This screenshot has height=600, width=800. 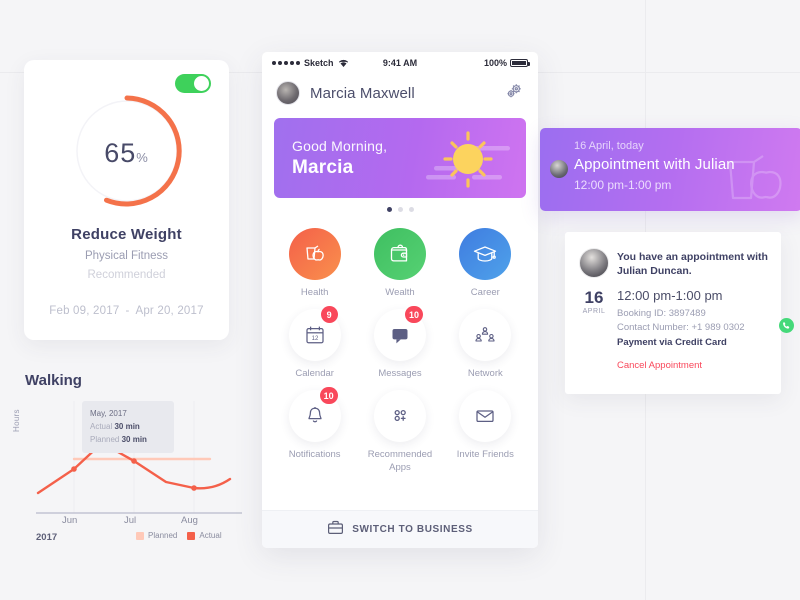 I want to click on briefcase-icon, so click(x=335, y=530).